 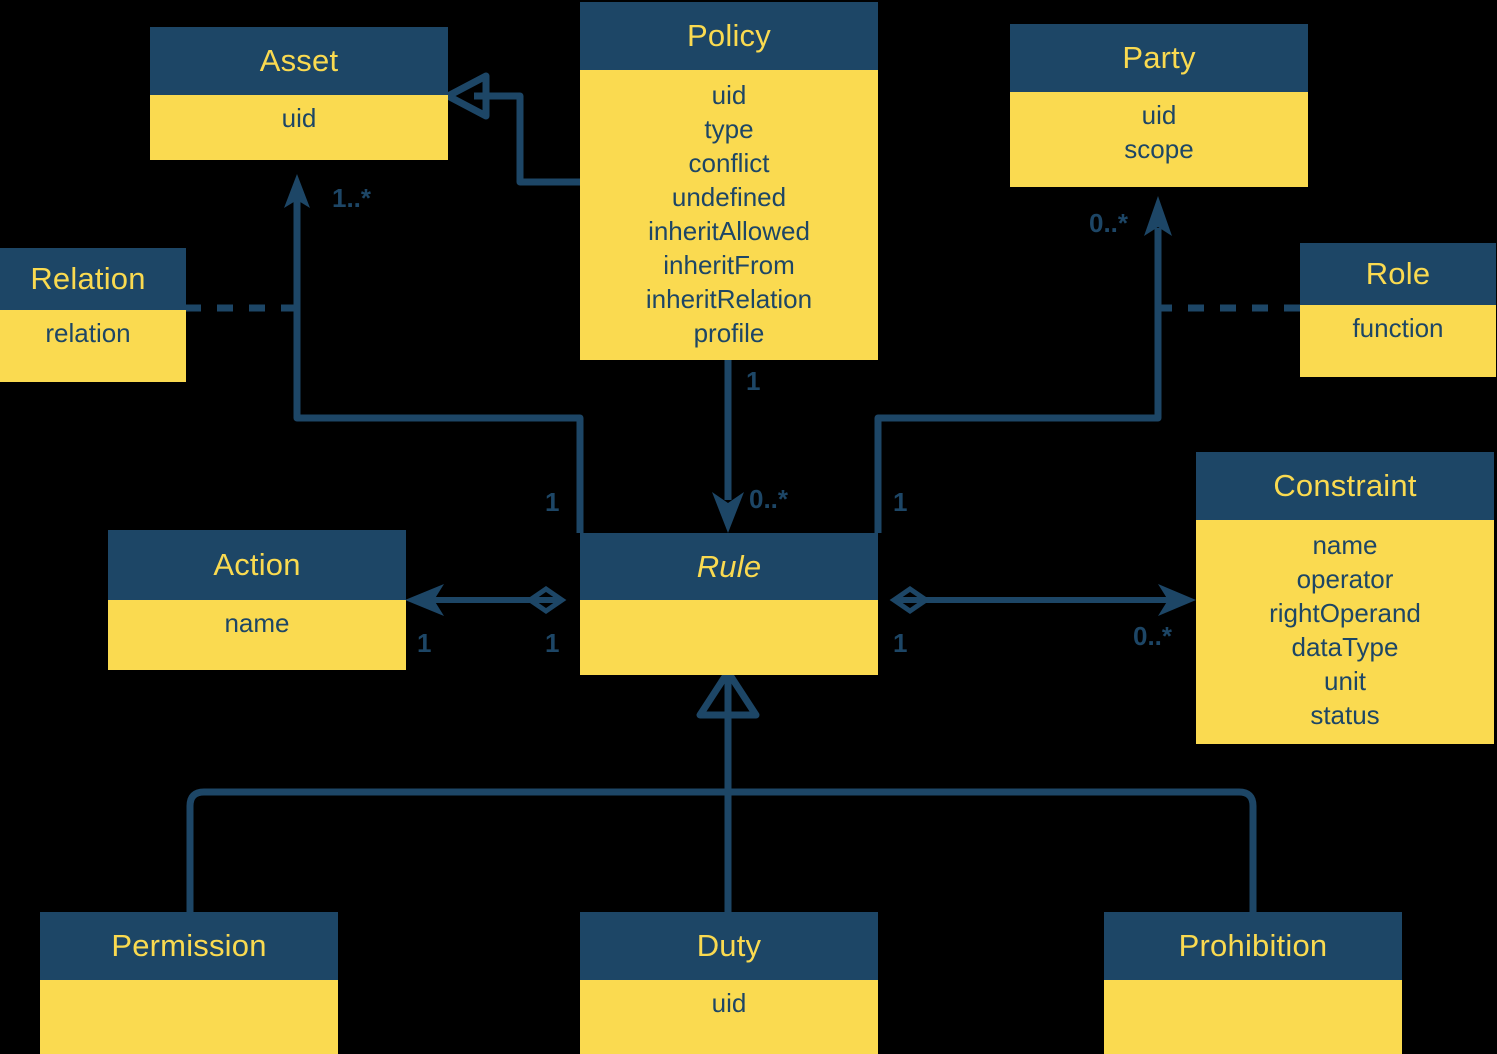 What do you see at coordinates (352, 198) in the screenshot?
I see `multiplicity-asset-from-rule: 1..*` at bounding box center [352, 198].